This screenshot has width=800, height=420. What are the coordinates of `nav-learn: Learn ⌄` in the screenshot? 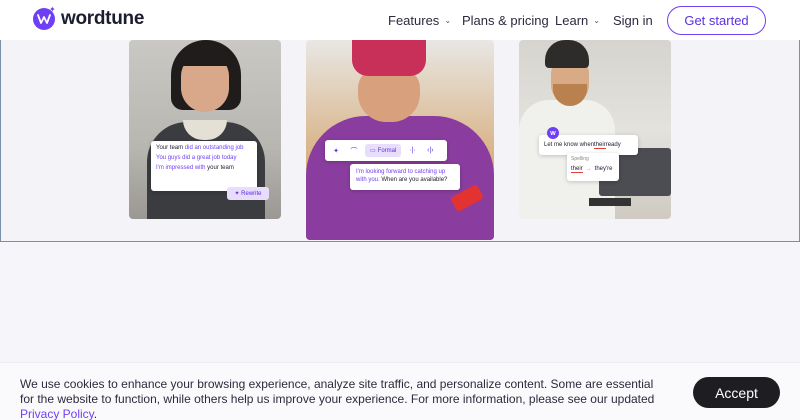 It's located at (577, 20).